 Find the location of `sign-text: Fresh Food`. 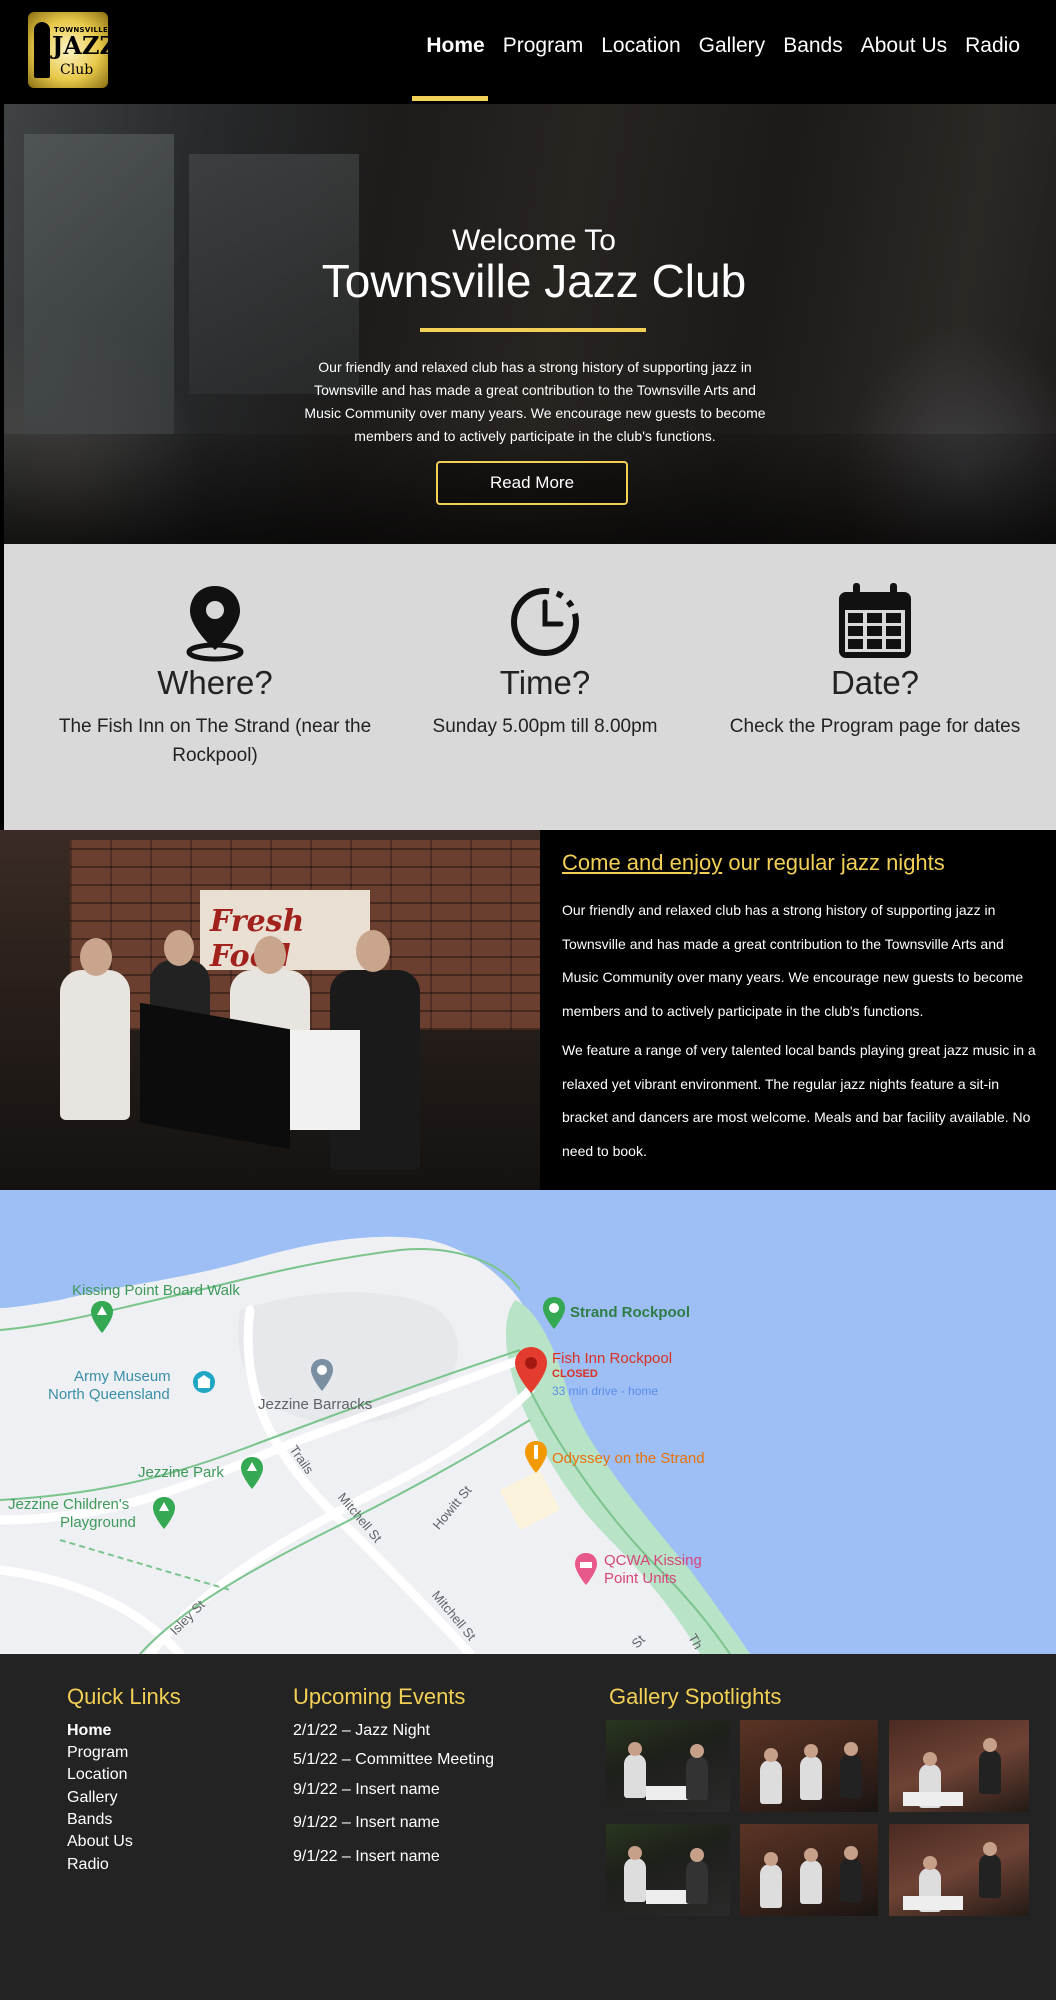

sign-text: Fresh Food is located at coordinates (257, 939).